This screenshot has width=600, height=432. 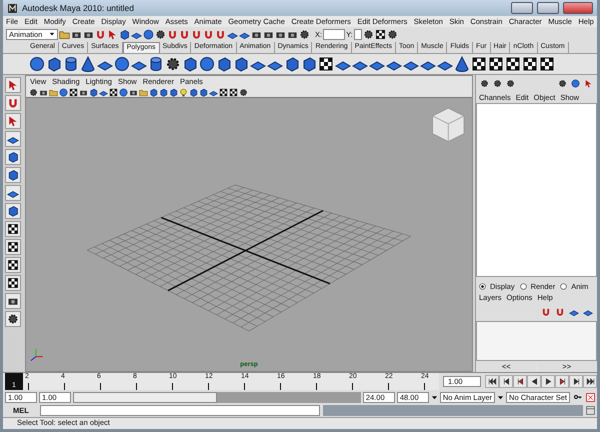 I want to click on light-bulb-icon, so click(x=183, y=92).